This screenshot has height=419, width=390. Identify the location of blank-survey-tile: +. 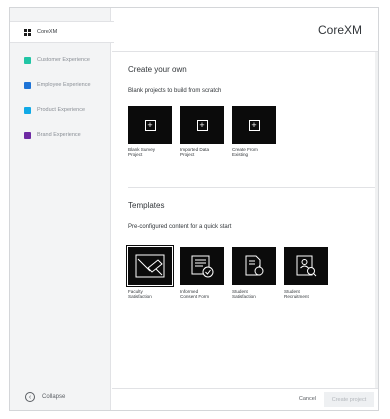
(150, 125).